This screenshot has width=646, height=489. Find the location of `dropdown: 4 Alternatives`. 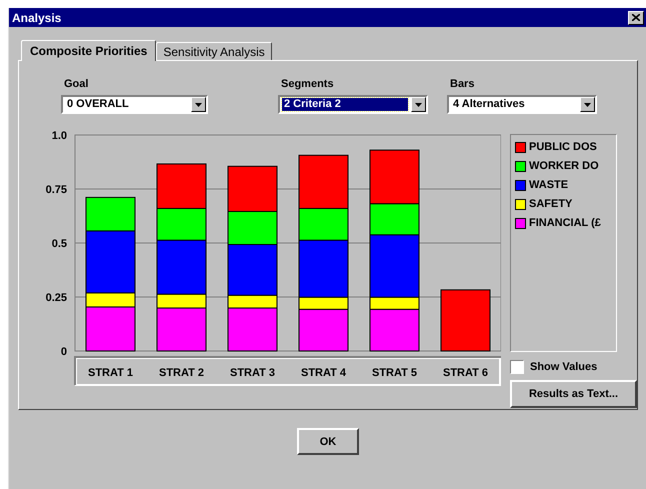

dropdown: 4 Alternatives is located at coordinates (522, 104).